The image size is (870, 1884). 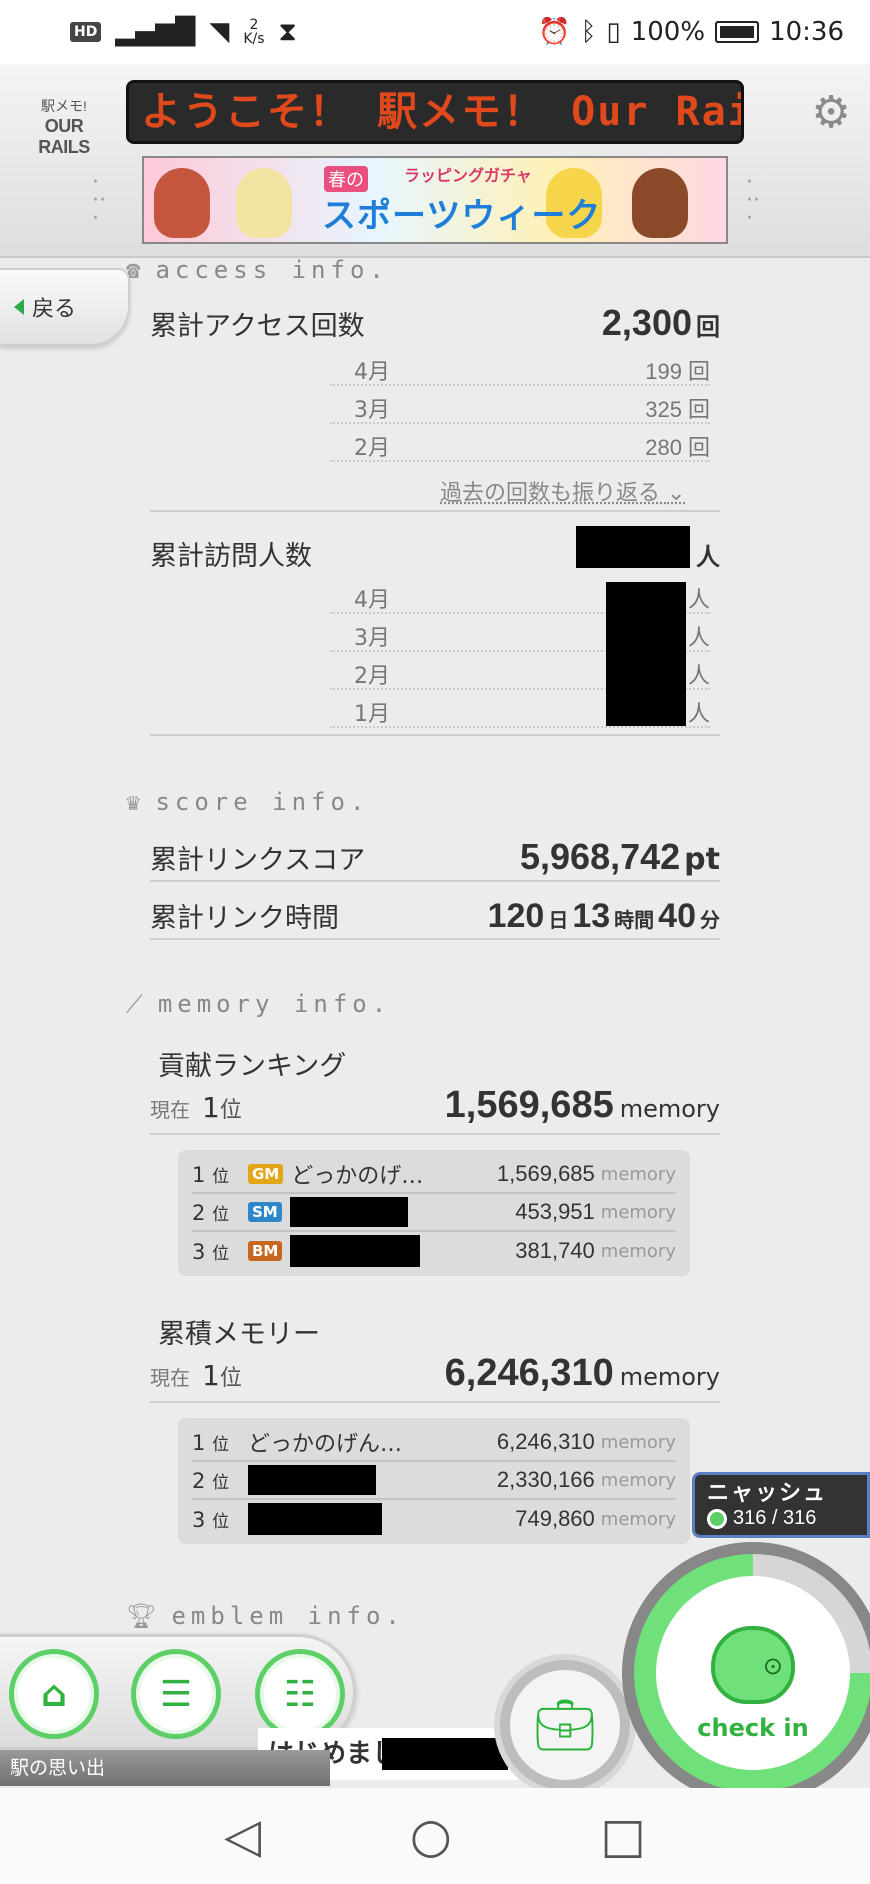 What do you see at coordinates (708, 557) in the screenshot?
I see `total-visitors-unit: 人` at bounding box center [708, 557].